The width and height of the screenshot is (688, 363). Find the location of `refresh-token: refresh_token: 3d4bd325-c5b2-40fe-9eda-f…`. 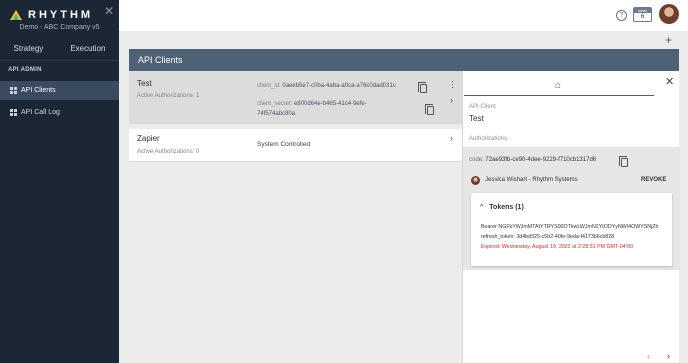

refresh-token: refresh_token: 3d4bd325-c5b2-40fe-9eda-f… is located at coordinates (548, 237).